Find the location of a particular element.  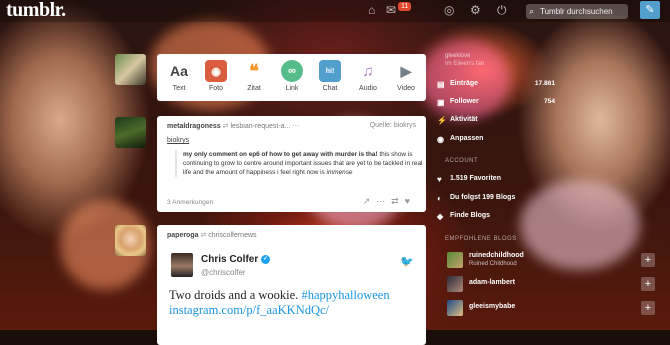

settings-icon: ⚙ is located at coordinates (475, 10).